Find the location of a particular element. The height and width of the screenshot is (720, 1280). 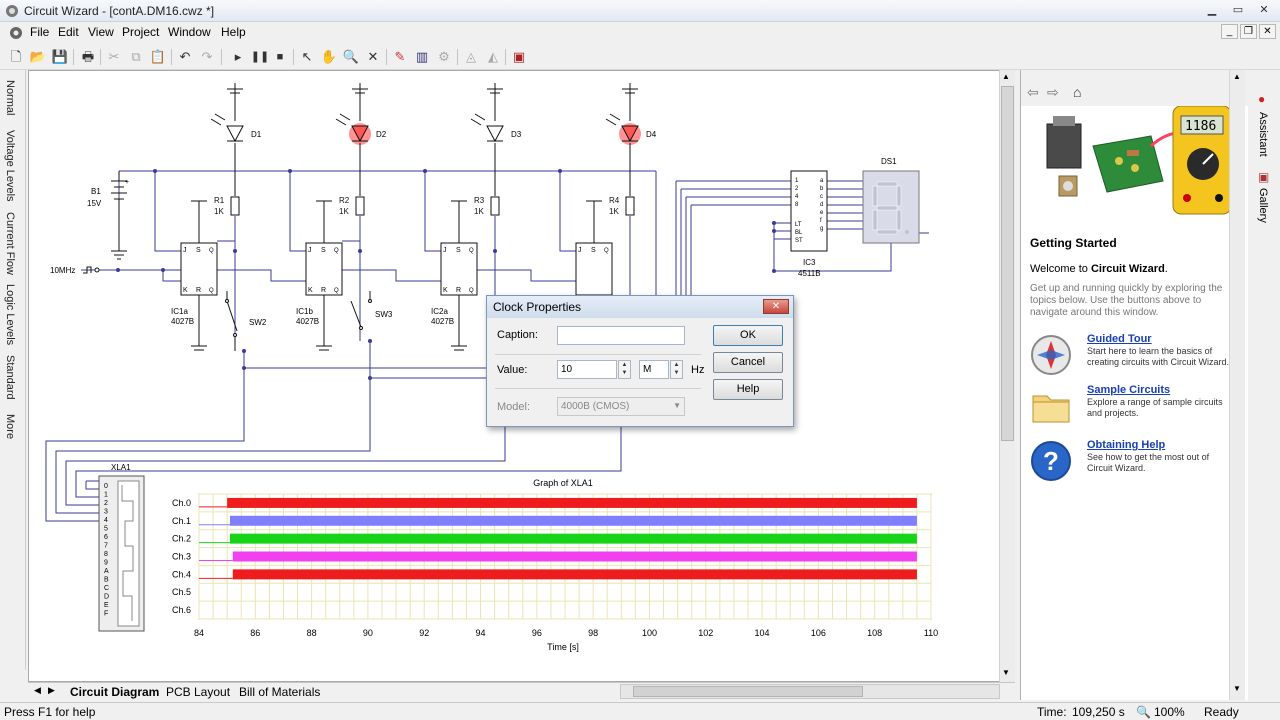

tab-assistant: Assistant is located at coordinates (1263, 134).